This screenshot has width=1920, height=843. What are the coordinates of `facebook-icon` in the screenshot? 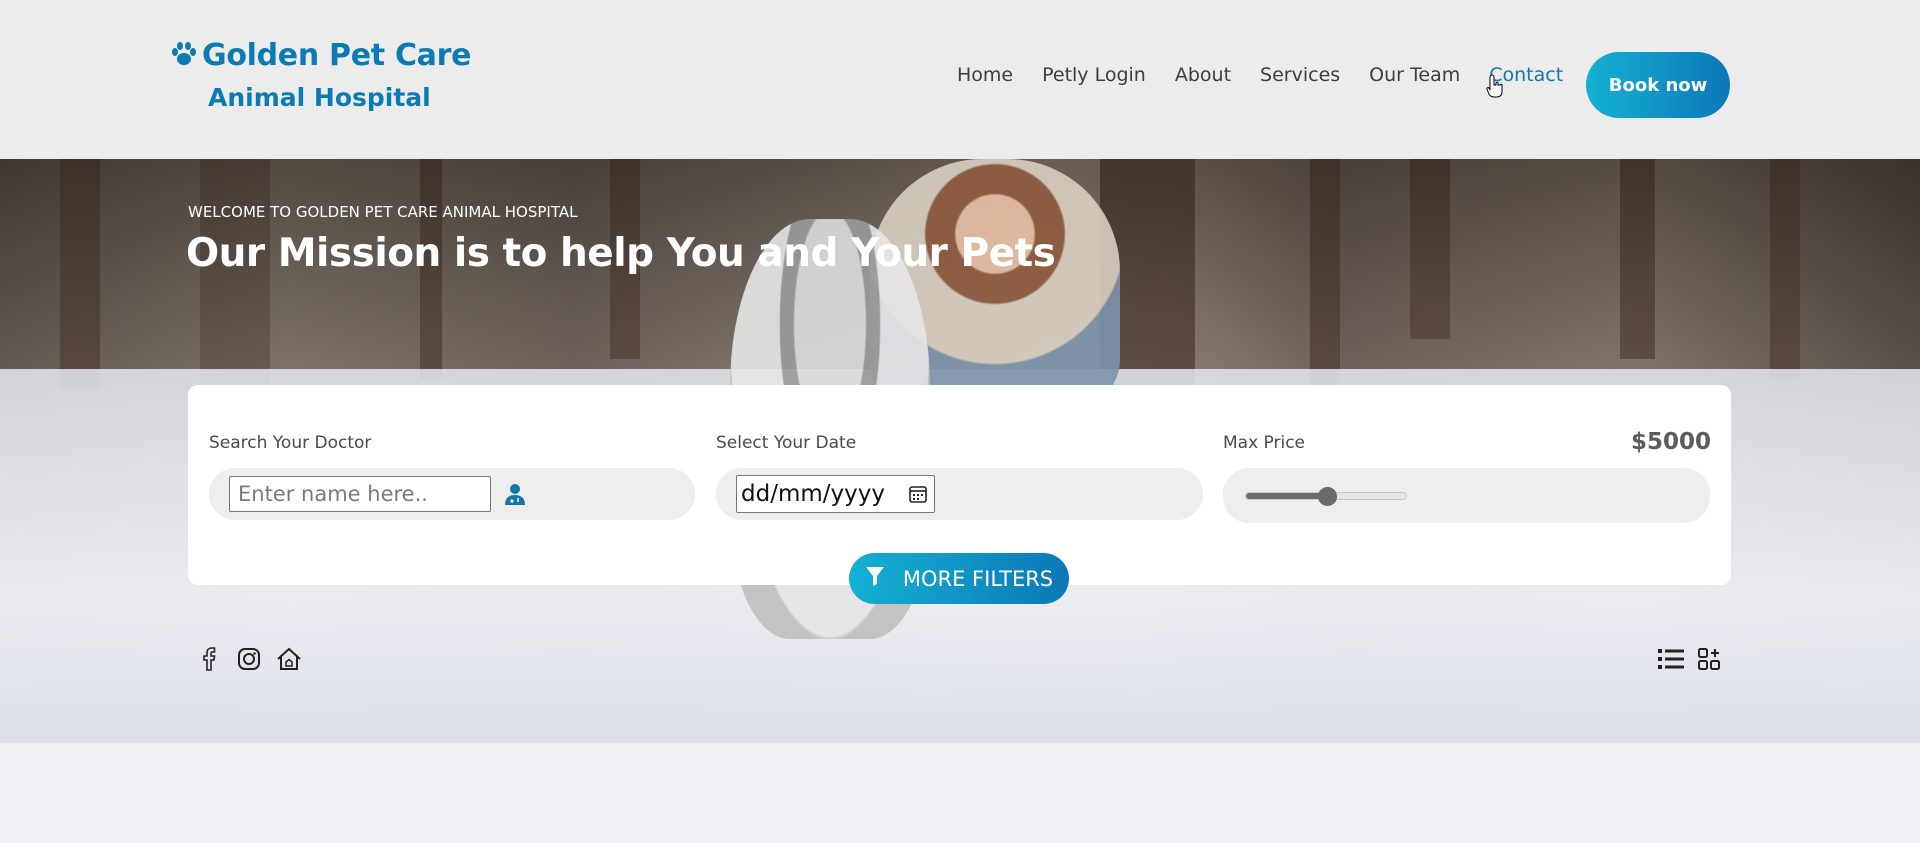 It's located at (209, 659).